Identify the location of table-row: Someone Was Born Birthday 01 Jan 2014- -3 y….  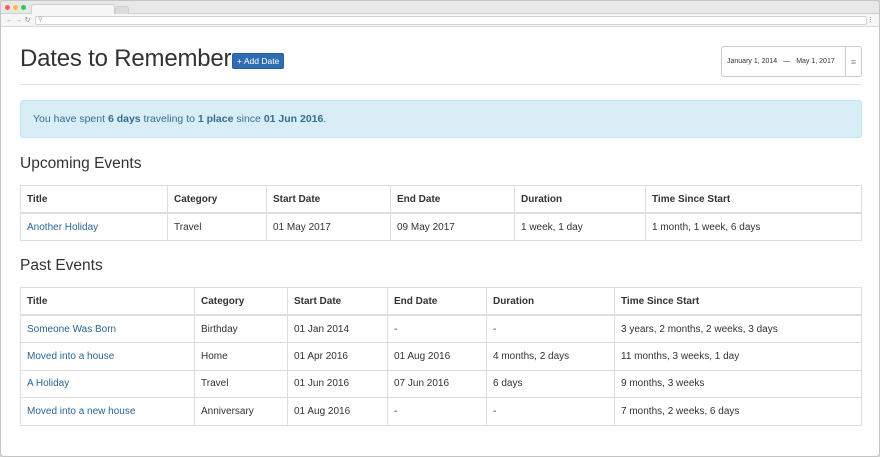
(441, 328).